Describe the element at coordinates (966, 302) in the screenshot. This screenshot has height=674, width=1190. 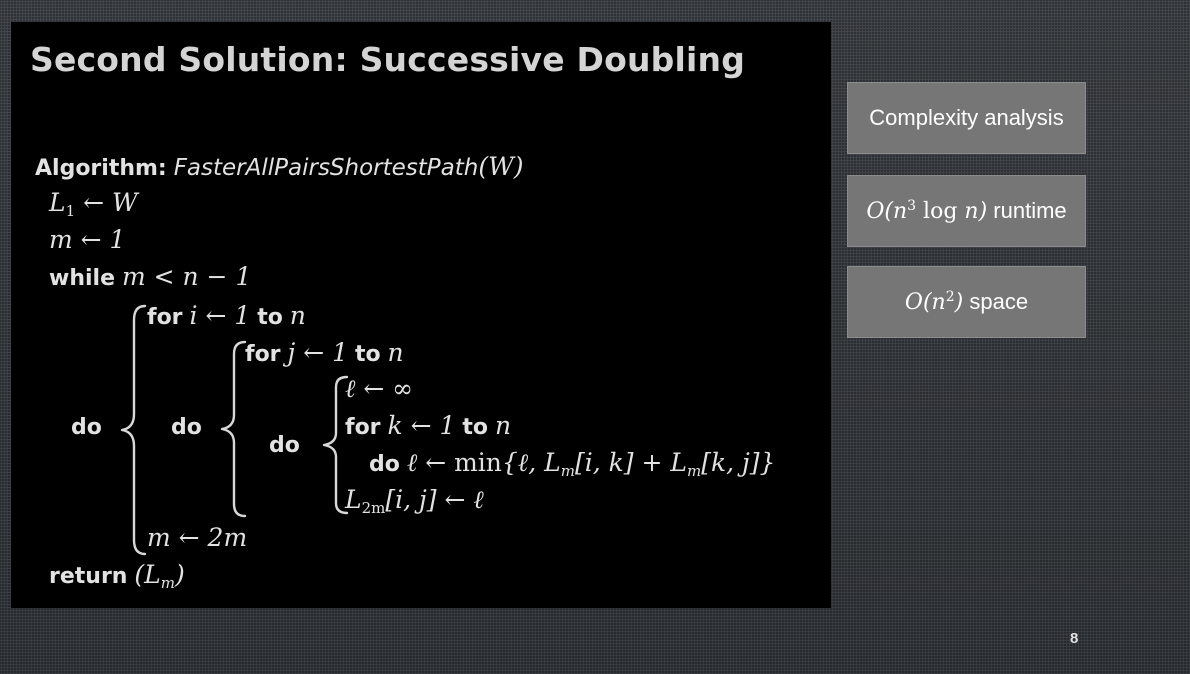
I see `space-card: O(n2) space` at that location.